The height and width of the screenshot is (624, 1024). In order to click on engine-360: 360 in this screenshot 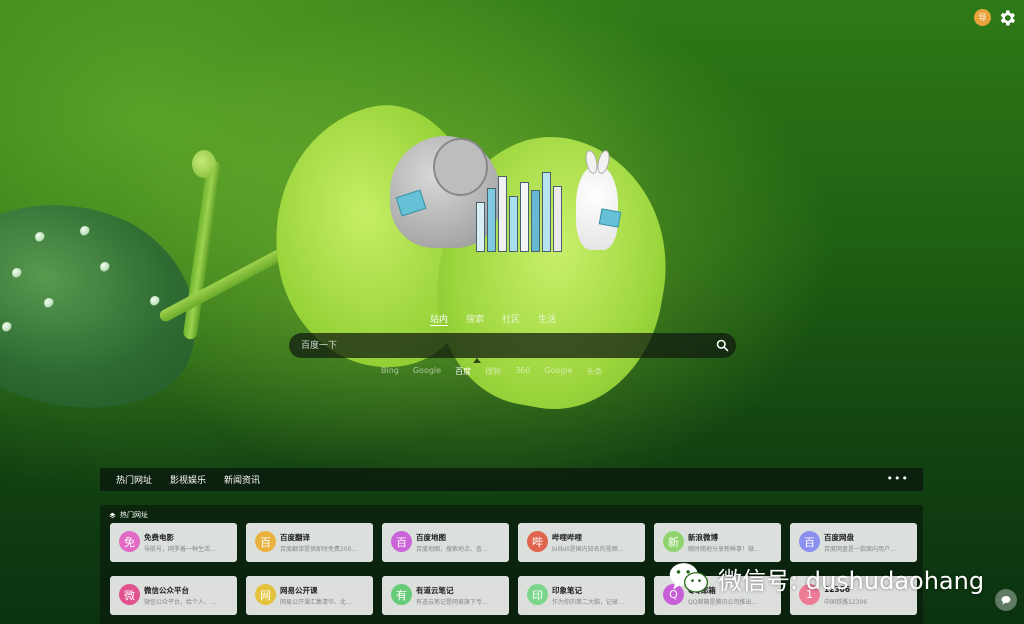, I will do `click(522, 372)`.